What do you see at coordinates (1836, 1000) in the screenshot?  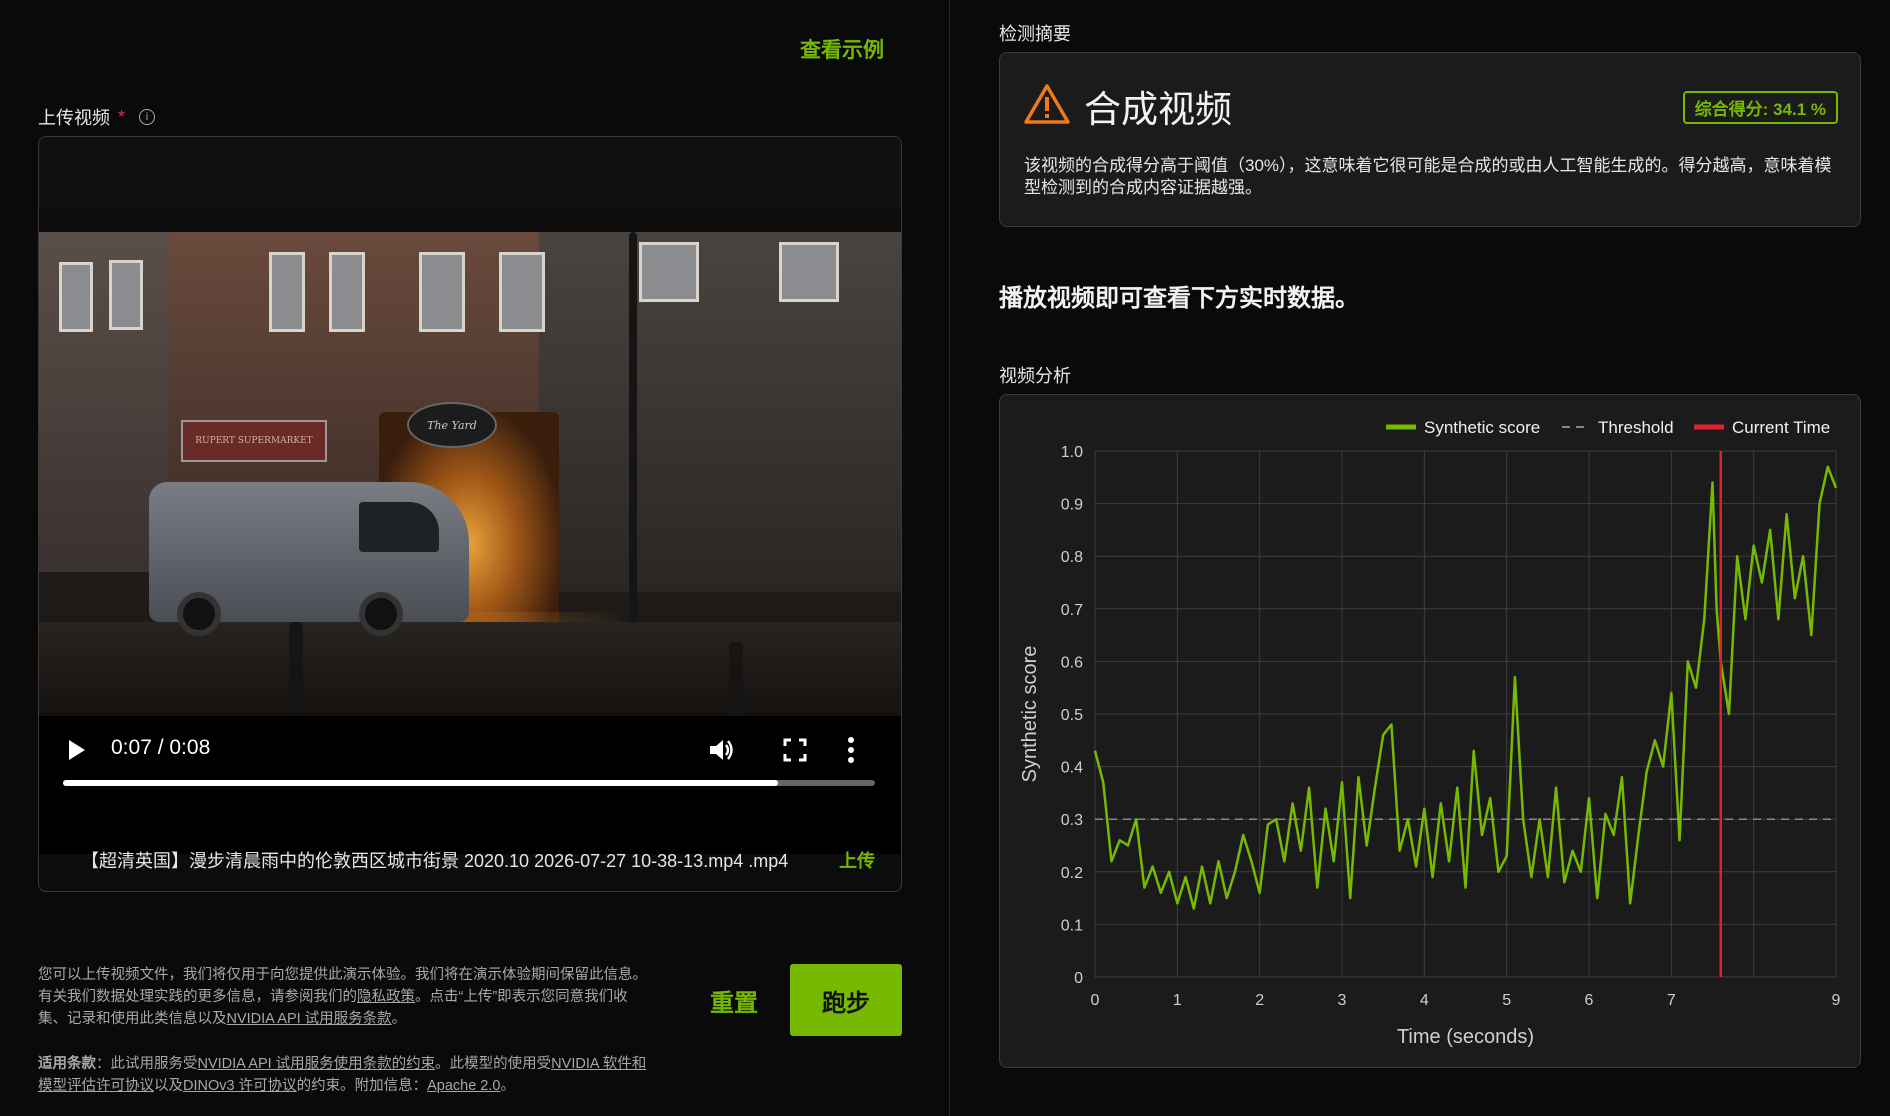 I see `x-tick-label: 9` at bounding box center [1836, 1000].